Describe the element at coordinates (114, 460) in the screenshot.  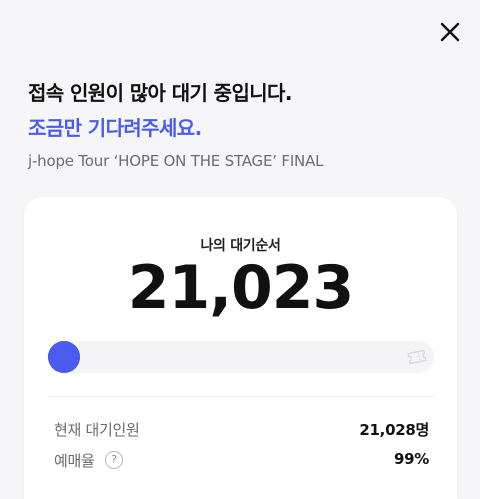
I see `help-icon: ?` at that location.